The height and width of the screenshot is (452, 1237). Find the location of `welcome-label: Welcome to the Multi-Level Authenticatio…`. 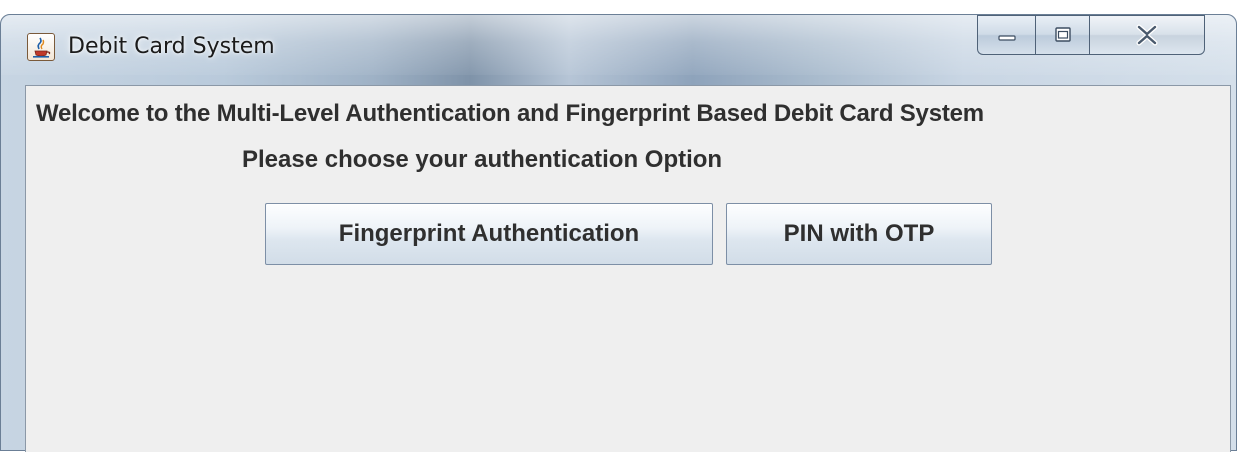

welcome-label: Welcome to the Multi-Level Authenticatio… is located at coordinates (510, 113).